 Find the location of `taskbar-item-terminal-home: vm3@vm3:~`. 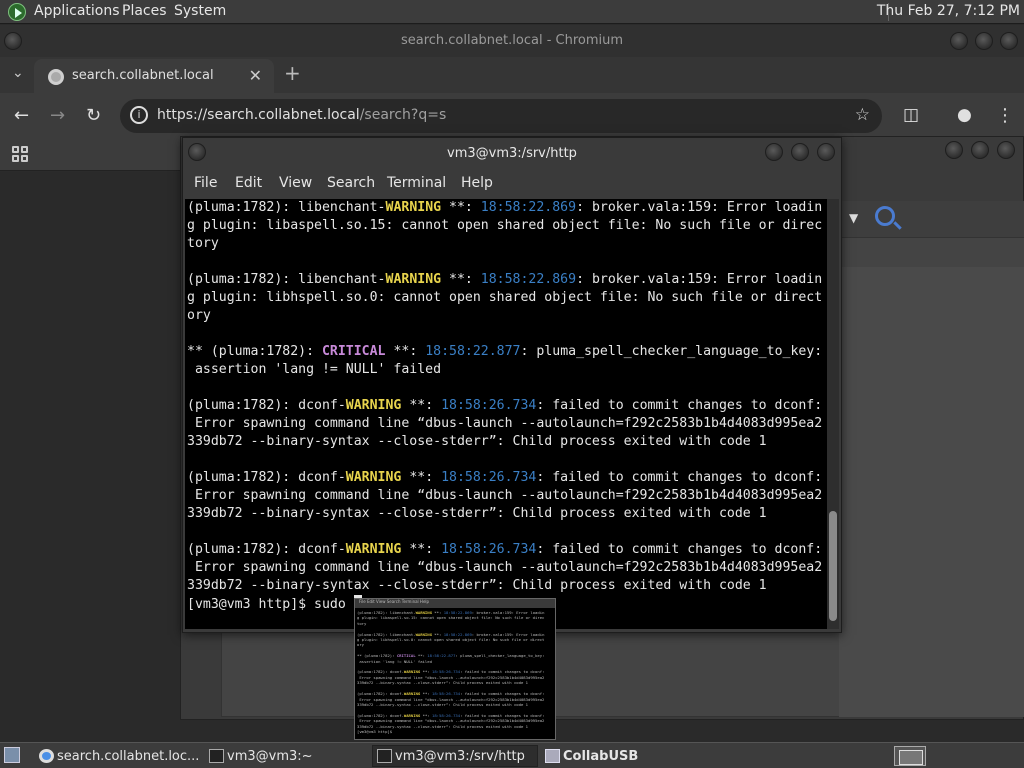

taskbar-item-terminal-home: vm3@vm3:~ is located at coordinates (287, 756).